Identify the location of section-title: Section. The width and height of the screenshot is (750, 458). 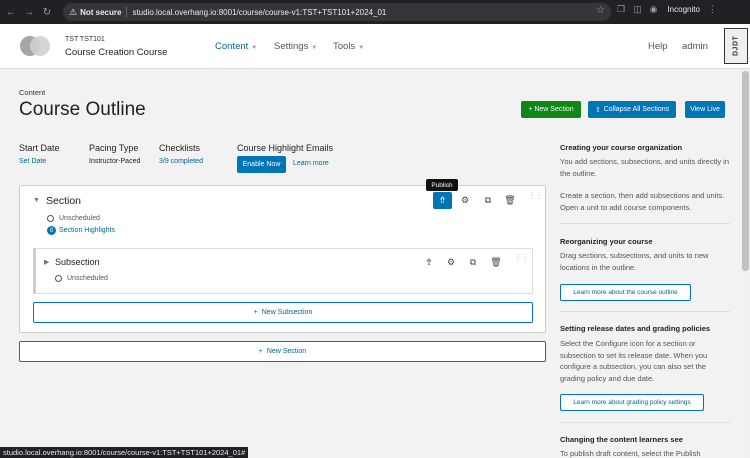
(63, 201).